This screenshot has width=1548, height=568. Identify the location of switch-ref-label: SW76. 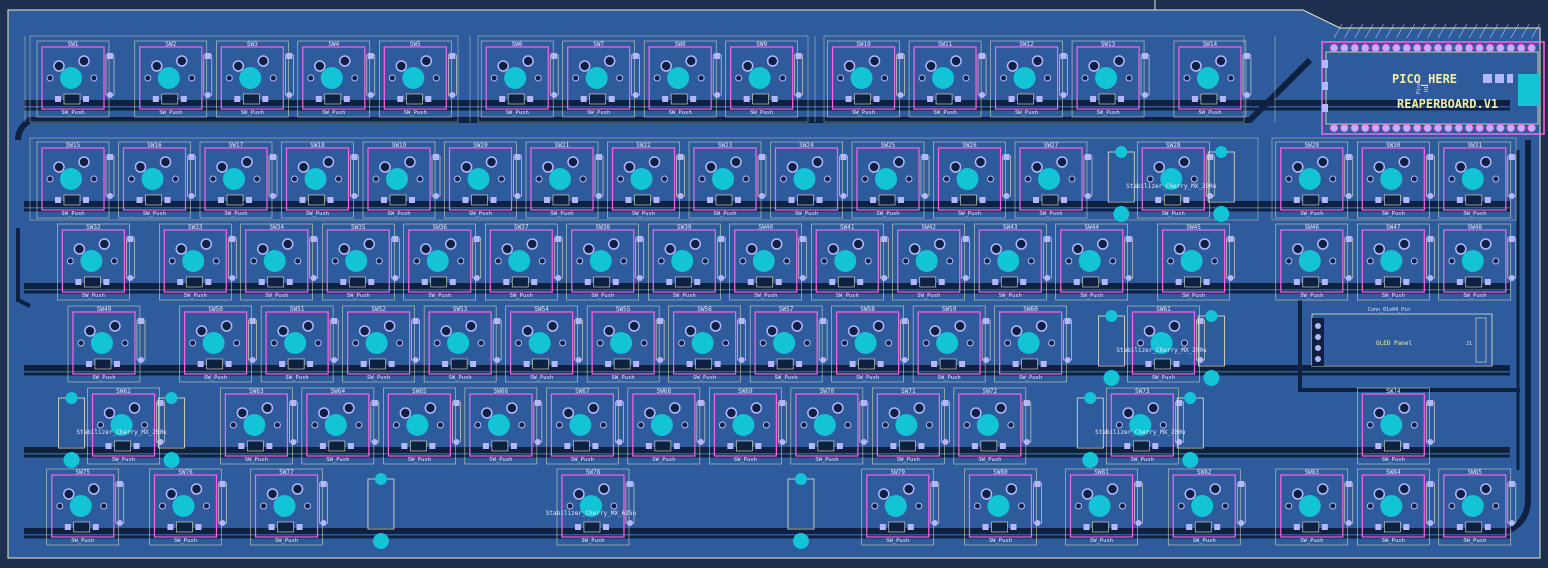
(185, 472).